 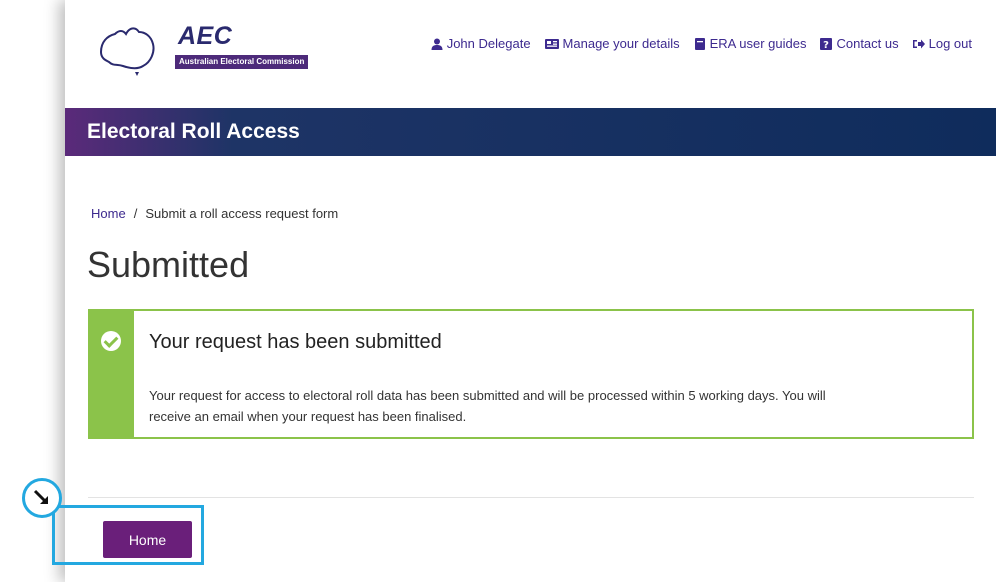 I want to click on arrow-down-right-icon, so click(x=40, y=496).